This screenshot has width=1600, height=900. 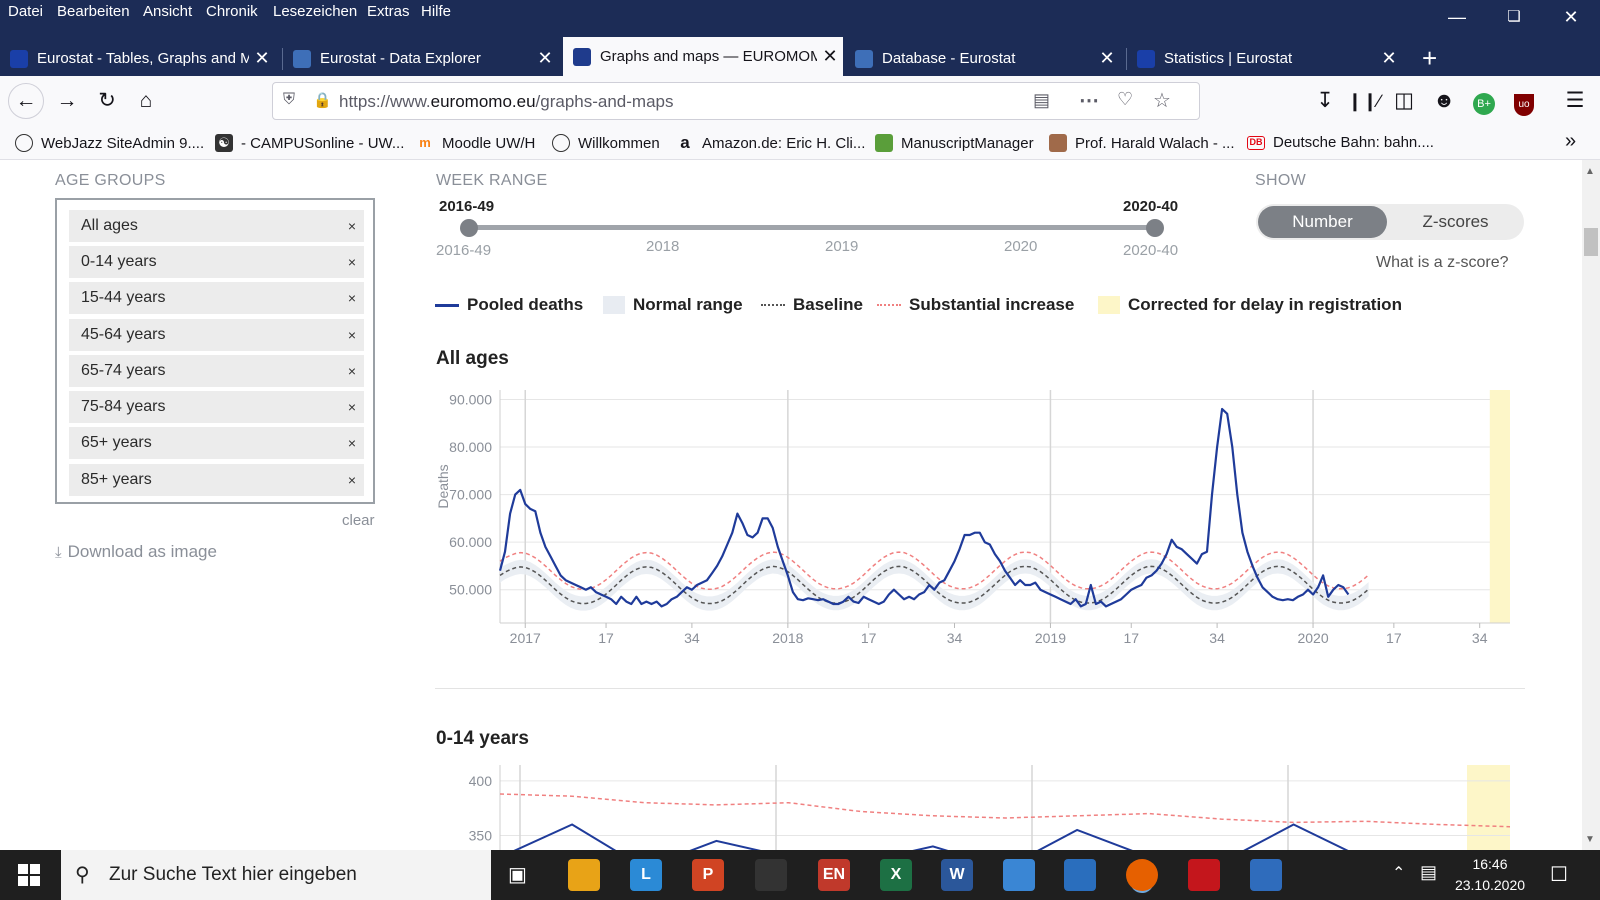 What do you see at coordinates (896, 875) in the screenshot?
I see `taskbar-app-icon: X` at bounding box center [896, 875].